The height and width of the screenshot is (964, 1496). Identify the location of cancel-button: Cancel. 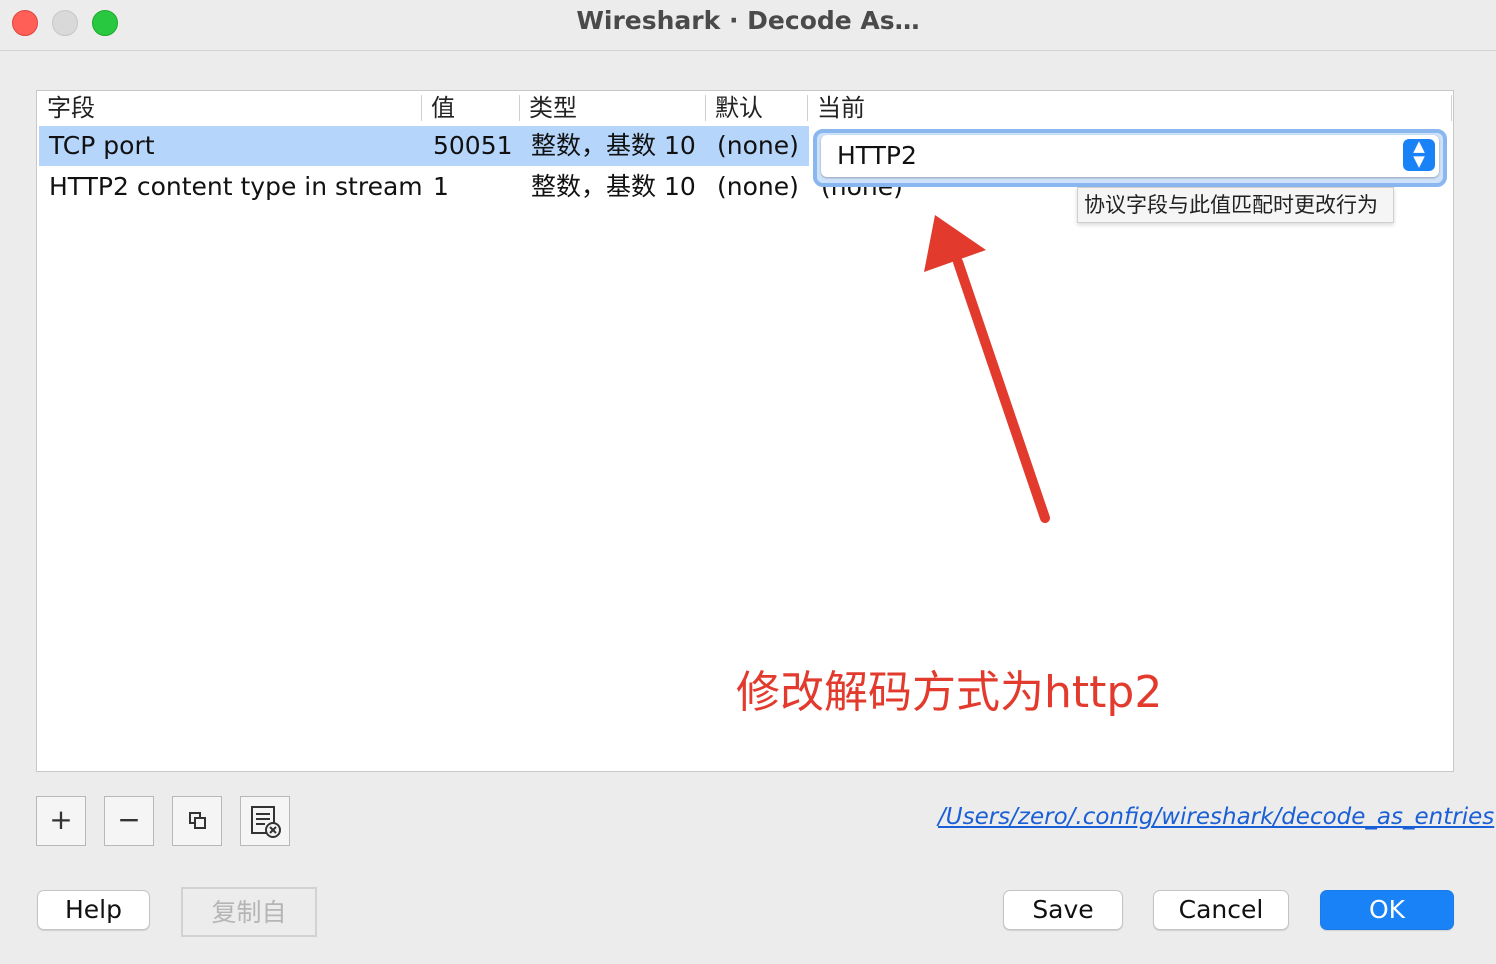
(1221, 910).